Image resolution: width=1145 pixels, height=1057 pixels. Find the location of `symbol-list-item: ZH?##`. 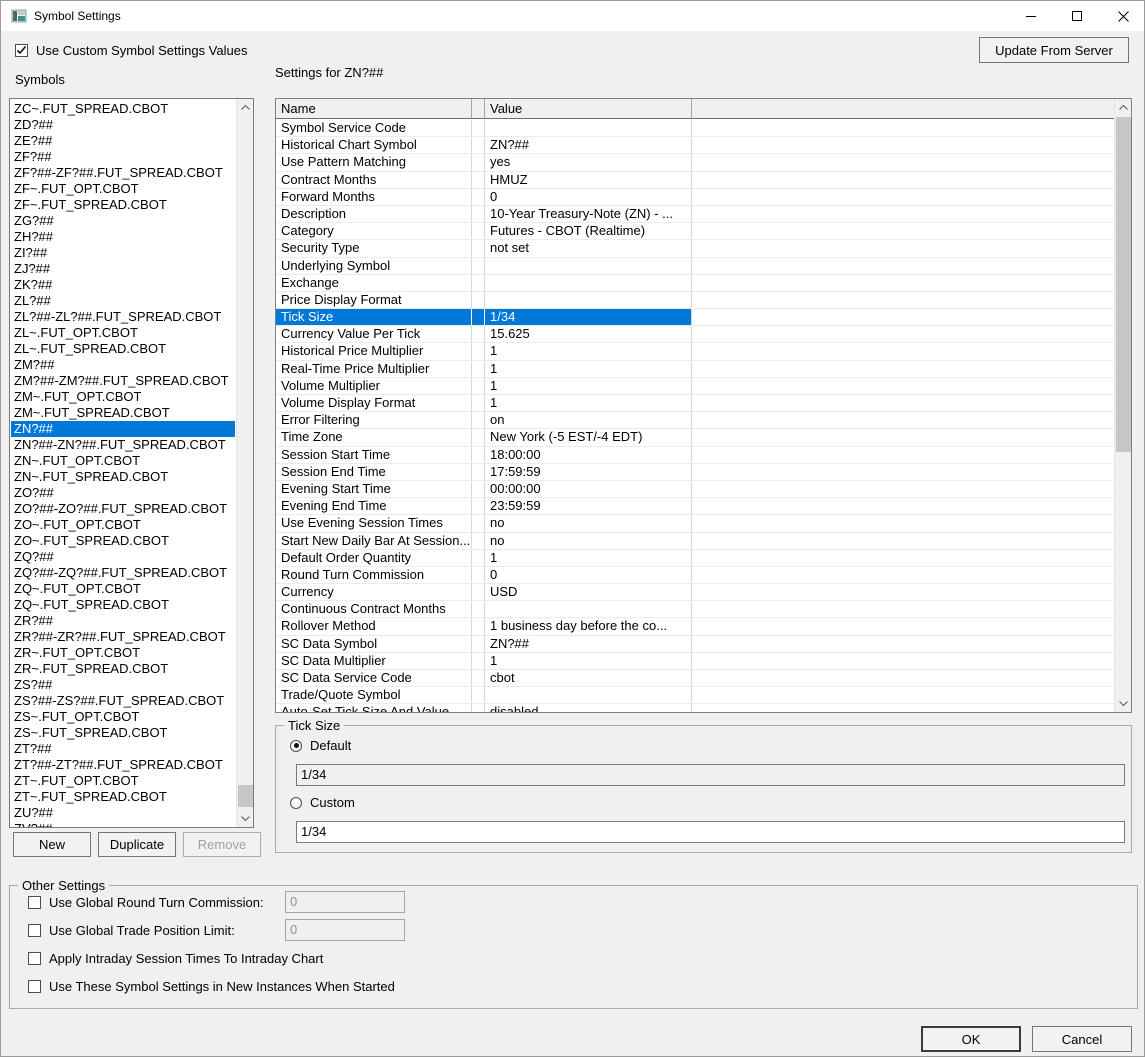

symbol-list-item: ZH?## is located at coordinates (123, 237).